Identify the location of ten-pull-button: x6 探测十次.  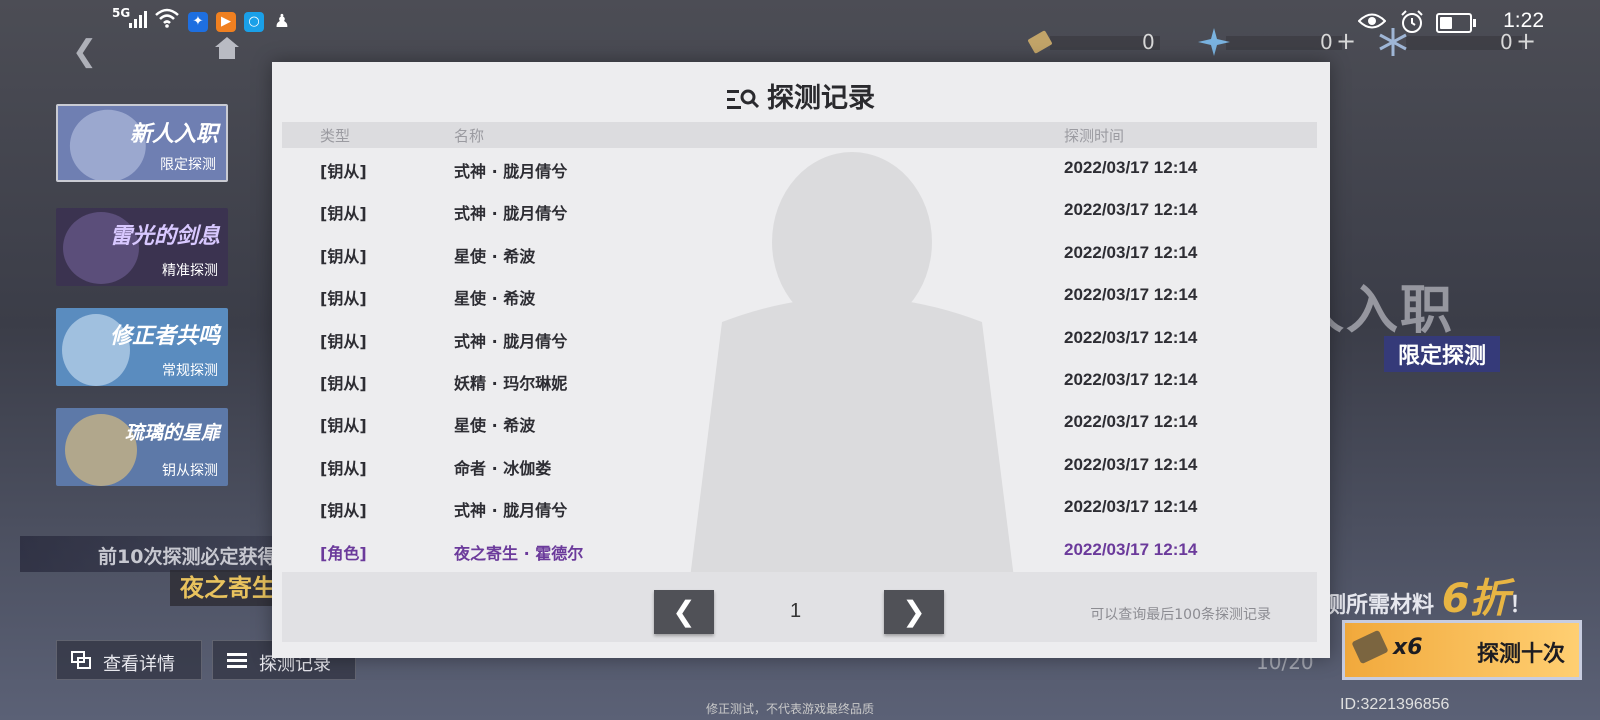
(1462, 650).